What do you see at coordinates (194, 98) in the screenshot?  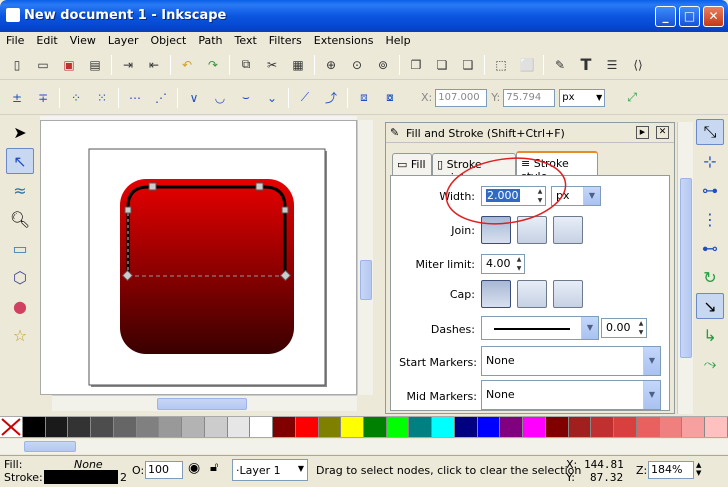 I see `cusp-node-icon: ∨` at bounding box center [194, 98].